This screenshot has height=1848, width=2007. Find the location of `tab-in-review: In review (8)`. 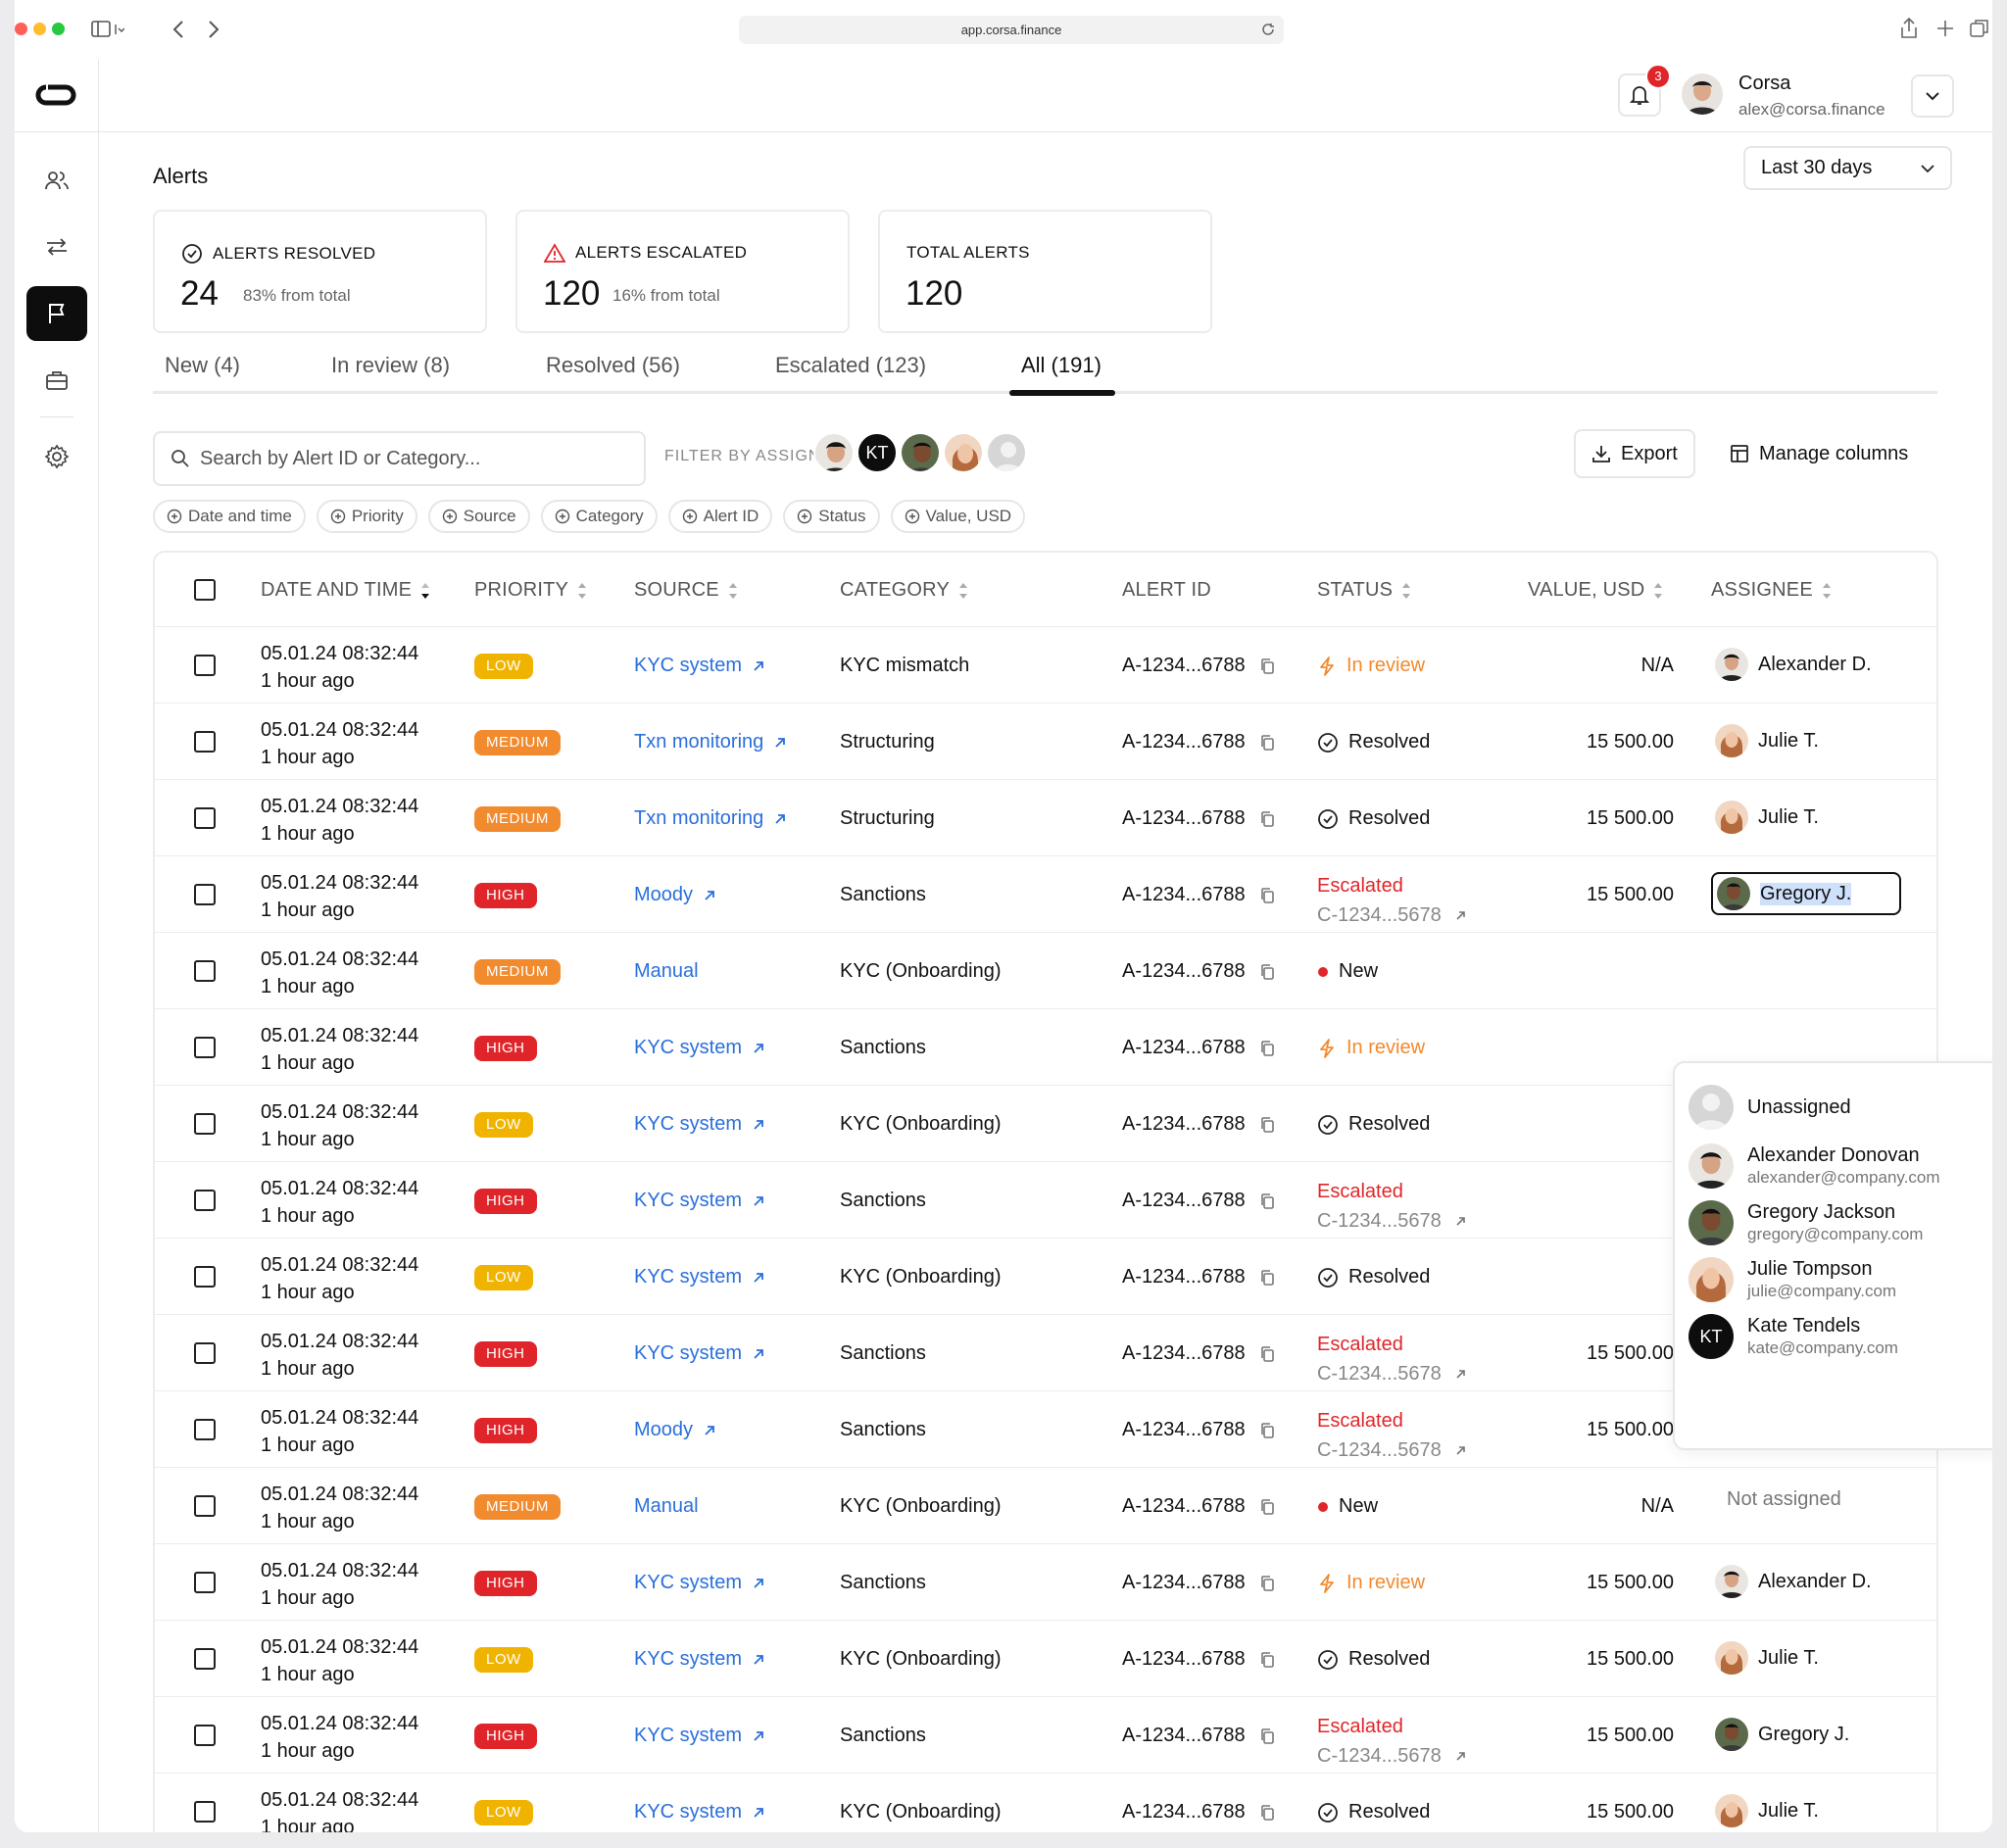

tab-in-review: In review (8) is located at coordinates (390, 366).